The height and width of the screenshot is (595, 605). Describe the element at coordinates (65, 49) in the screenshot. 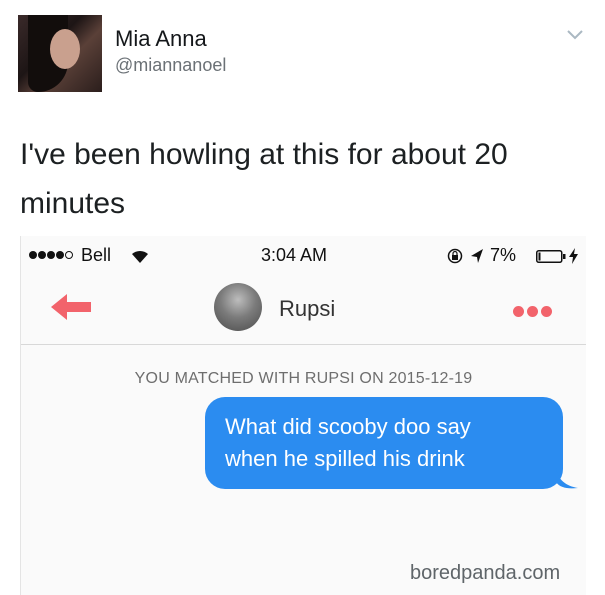

I see `avatar-face` at that location.